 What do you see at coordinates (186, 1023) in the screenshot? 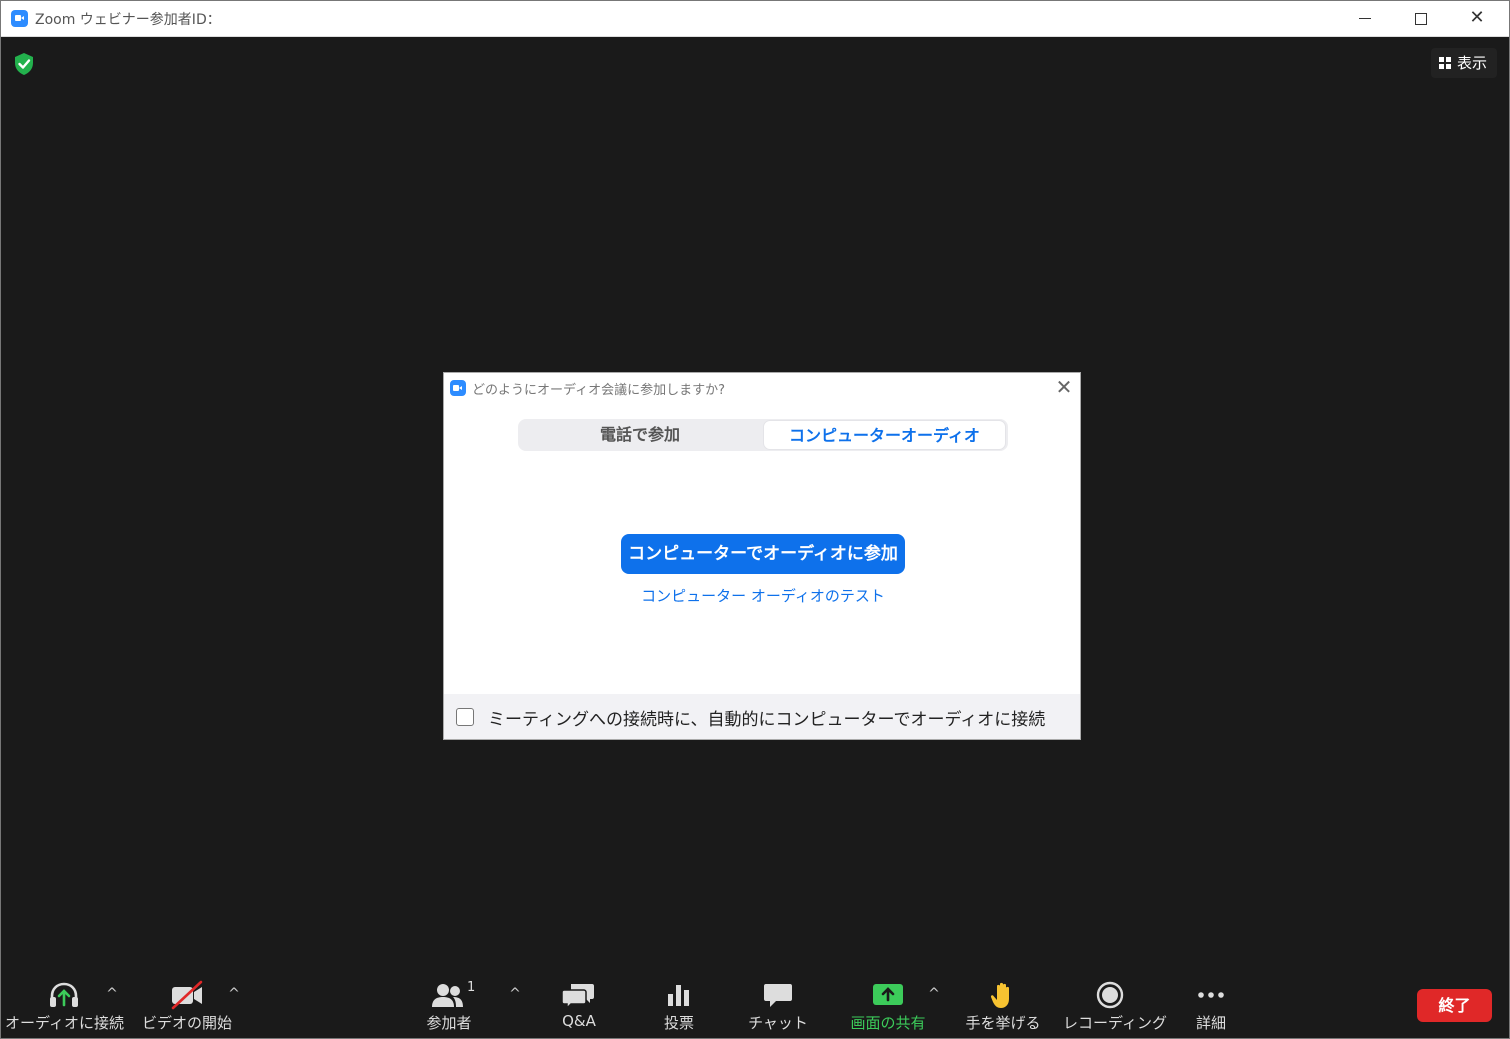
I see `start-video-label: ビデオの開始` at bounding box center [186, 1023].